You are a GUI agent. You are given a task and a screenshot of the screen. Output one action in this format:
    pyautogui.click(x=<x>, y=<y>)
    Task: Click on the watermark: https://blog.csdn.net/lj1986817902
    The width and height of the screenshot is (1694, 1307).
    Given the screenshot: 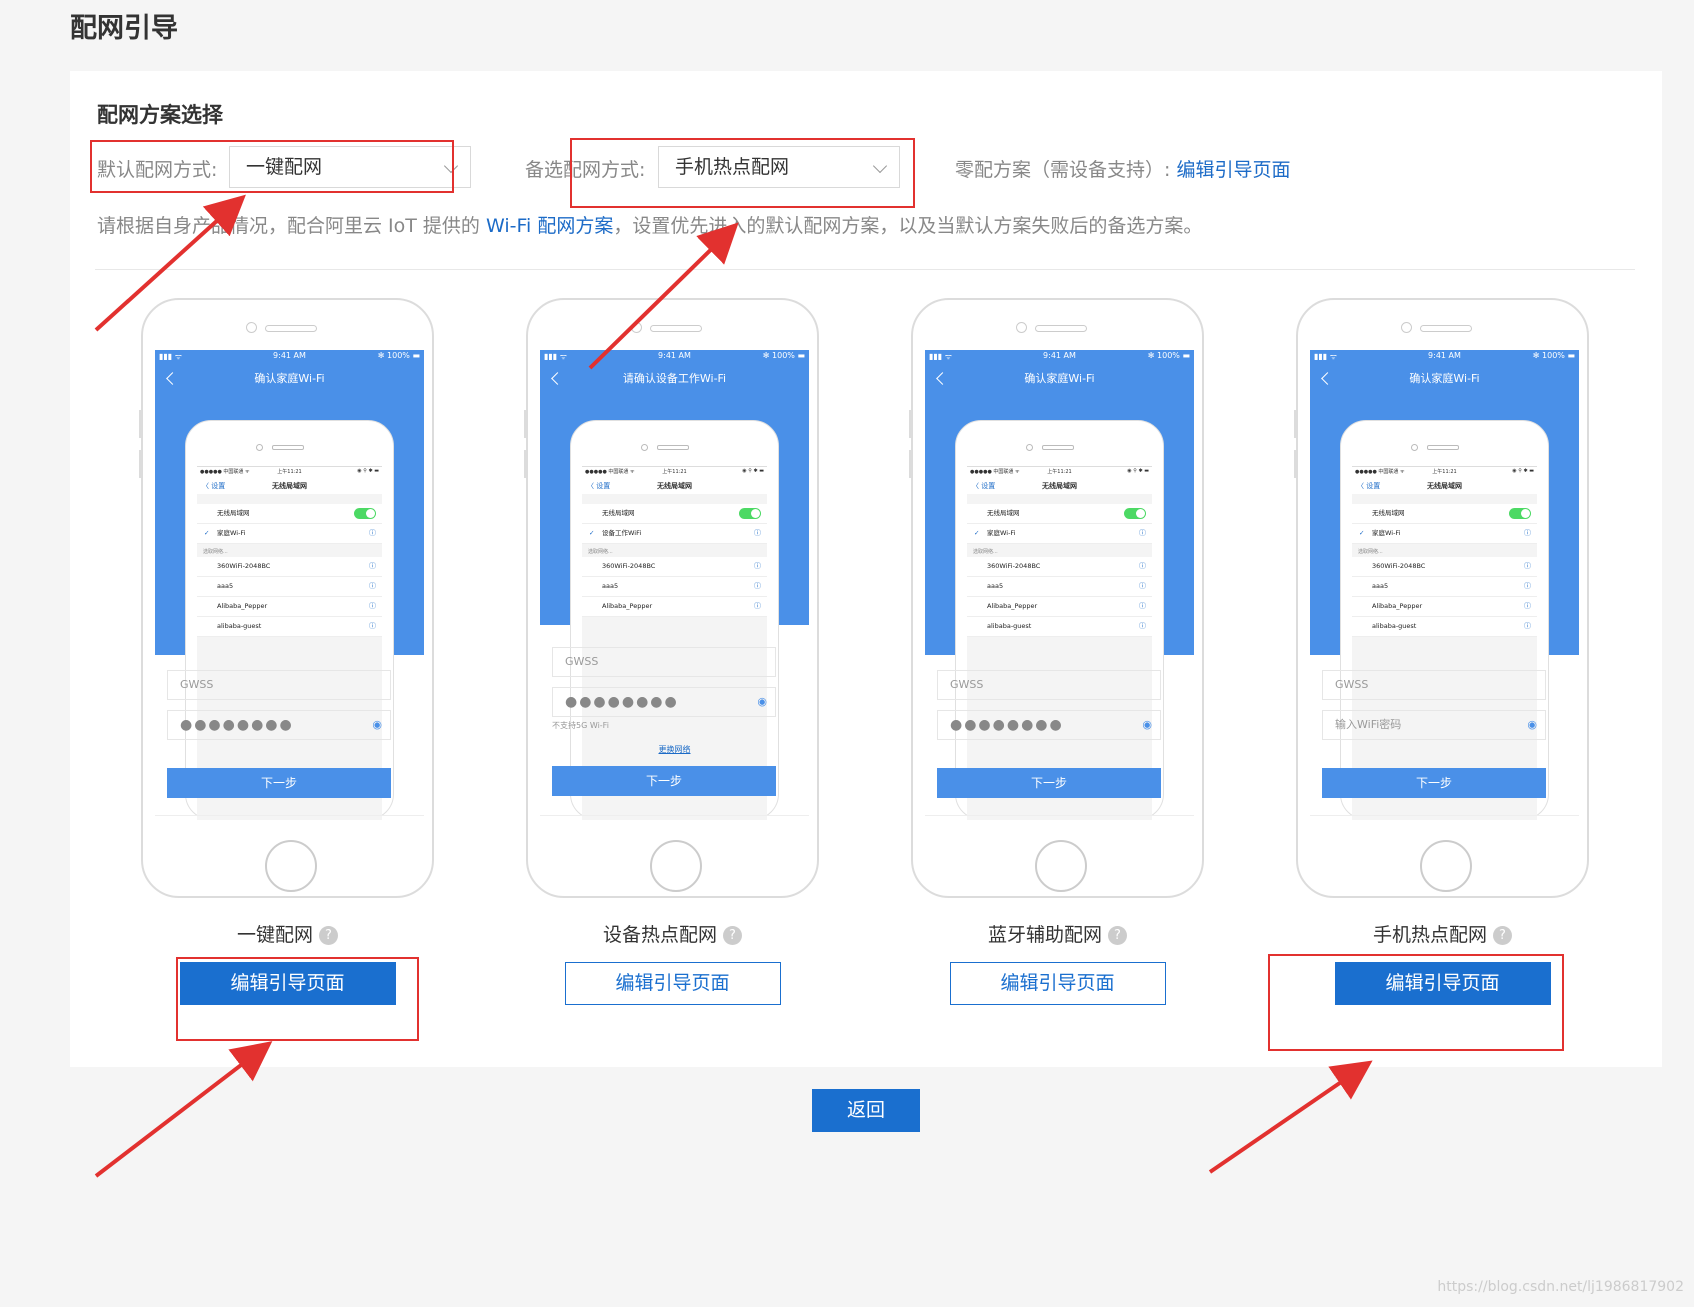 What is the action you would take?
    pyautogui.click(x=1560, y=1287)
    